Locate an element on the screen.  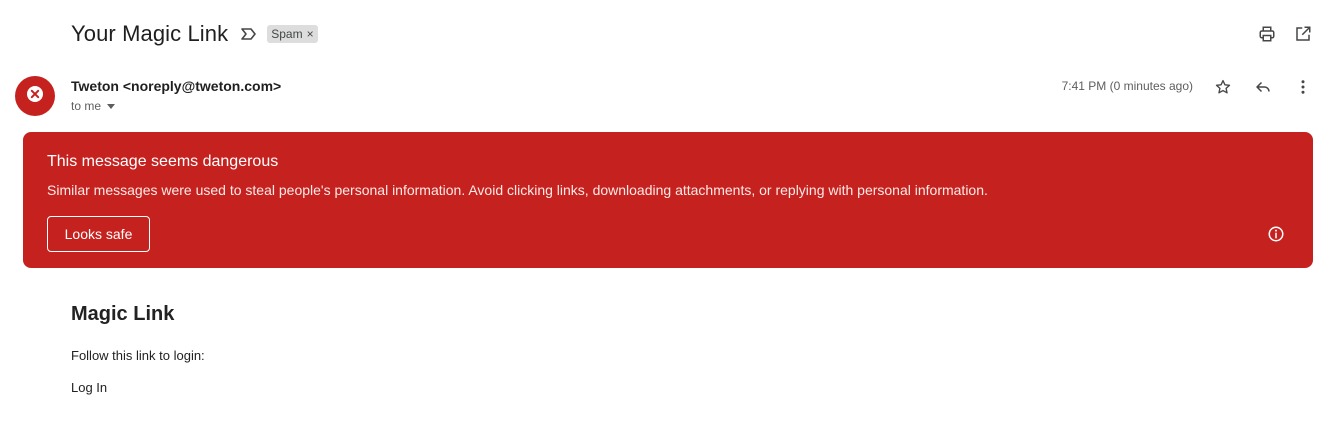
looks-safe-button: Looks safe is located at coordinates (98, 234).